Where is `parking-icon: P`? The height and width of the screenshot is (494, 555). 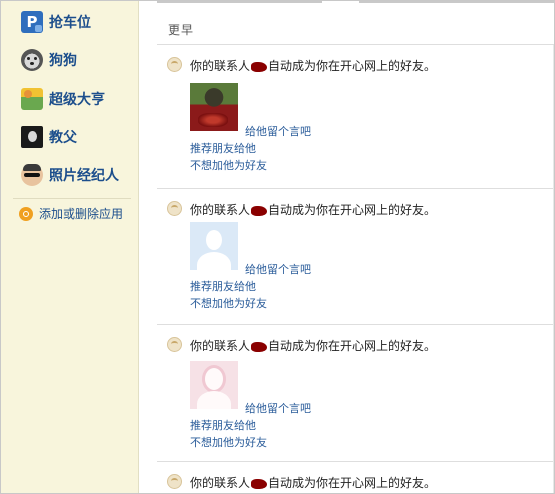 parking-icon: P is located at coordinates (32, 22).